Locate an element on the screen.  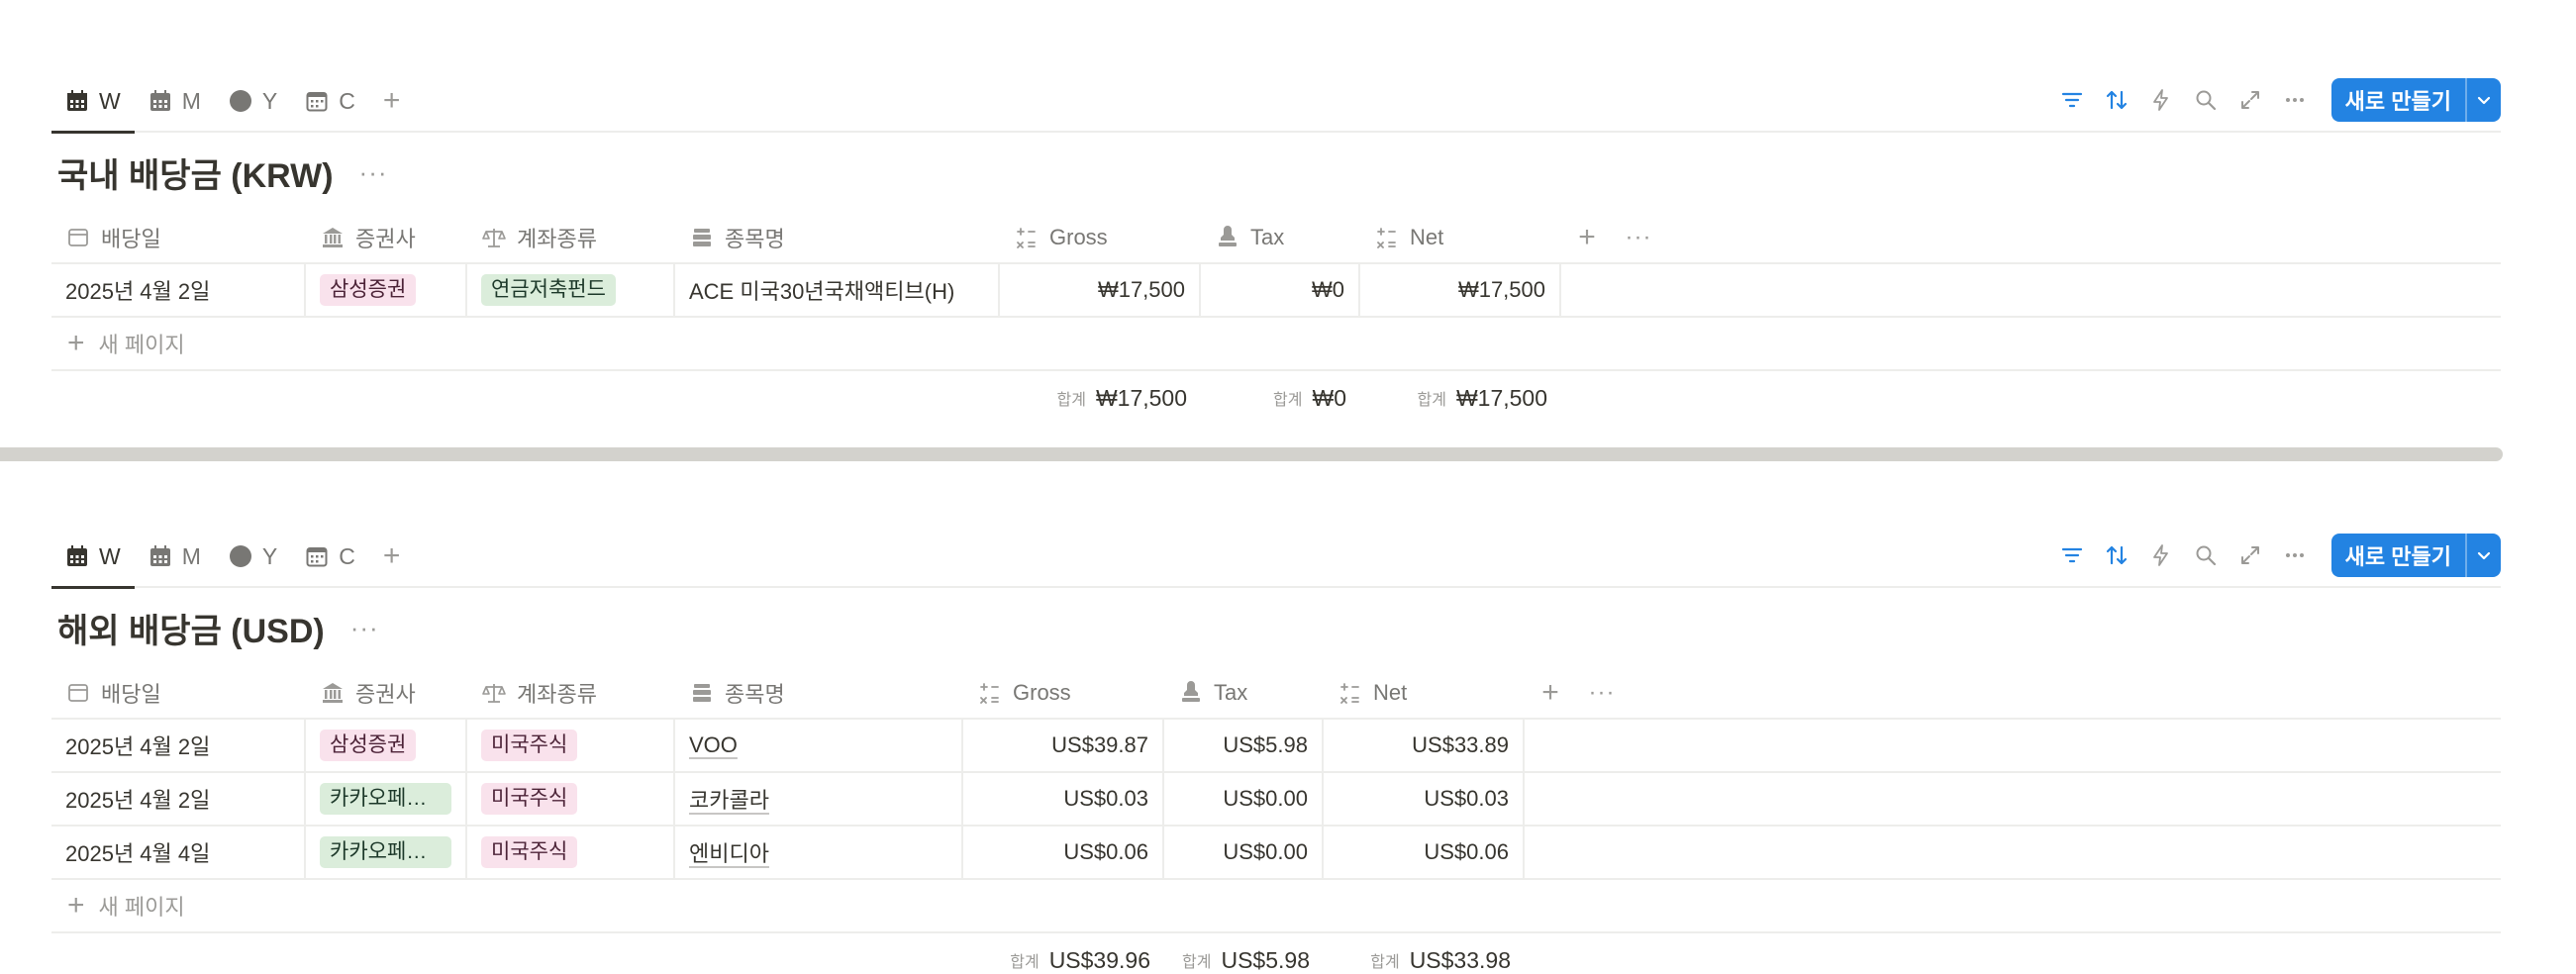
sum-gross: 합계 ₩17,500 is located at coordinates (1100, 398).